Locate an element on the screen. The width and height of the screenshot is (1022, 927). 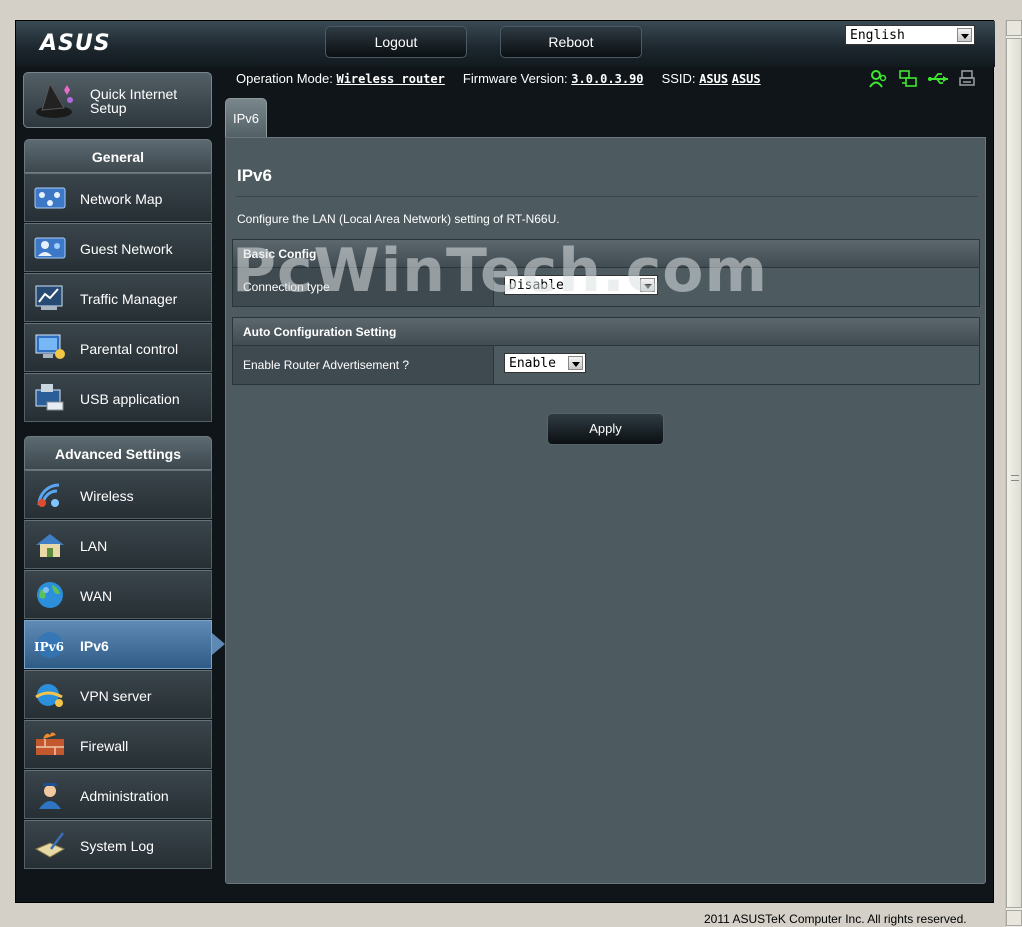
quick-internet-setup-button: Quick Internet Setup is located at coordinates (117, 100).